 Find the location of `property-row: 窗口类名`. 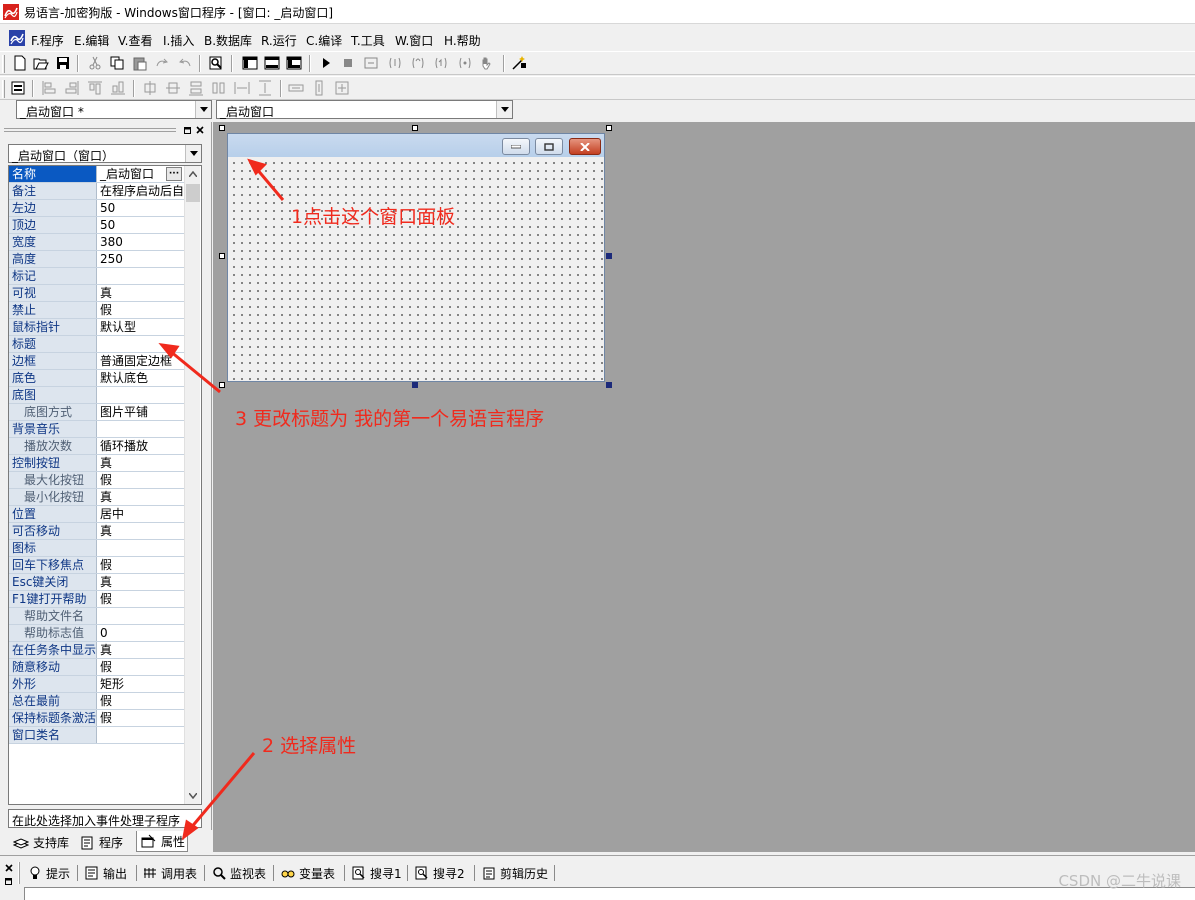

property-row: 窗口类名 is located at coordinates (96, 735).